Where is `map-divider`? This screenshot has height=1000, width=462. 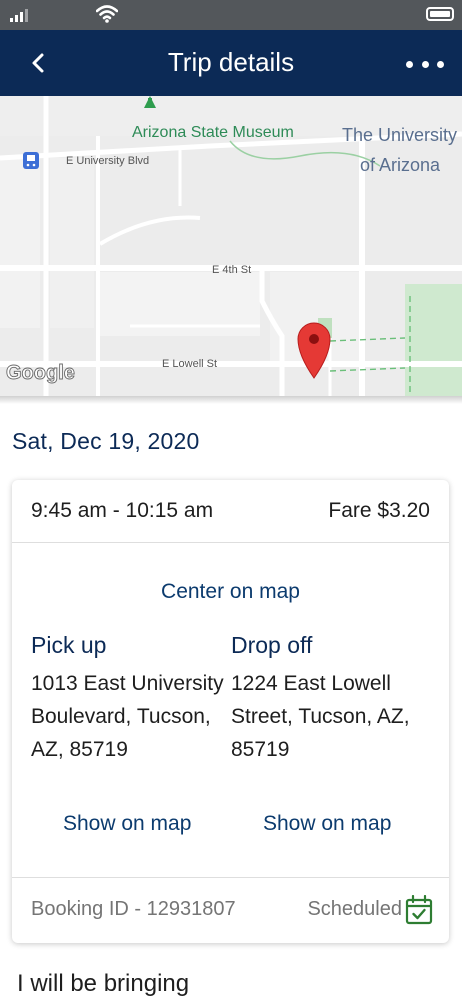
map-divider is located at coordinates (231, 400).